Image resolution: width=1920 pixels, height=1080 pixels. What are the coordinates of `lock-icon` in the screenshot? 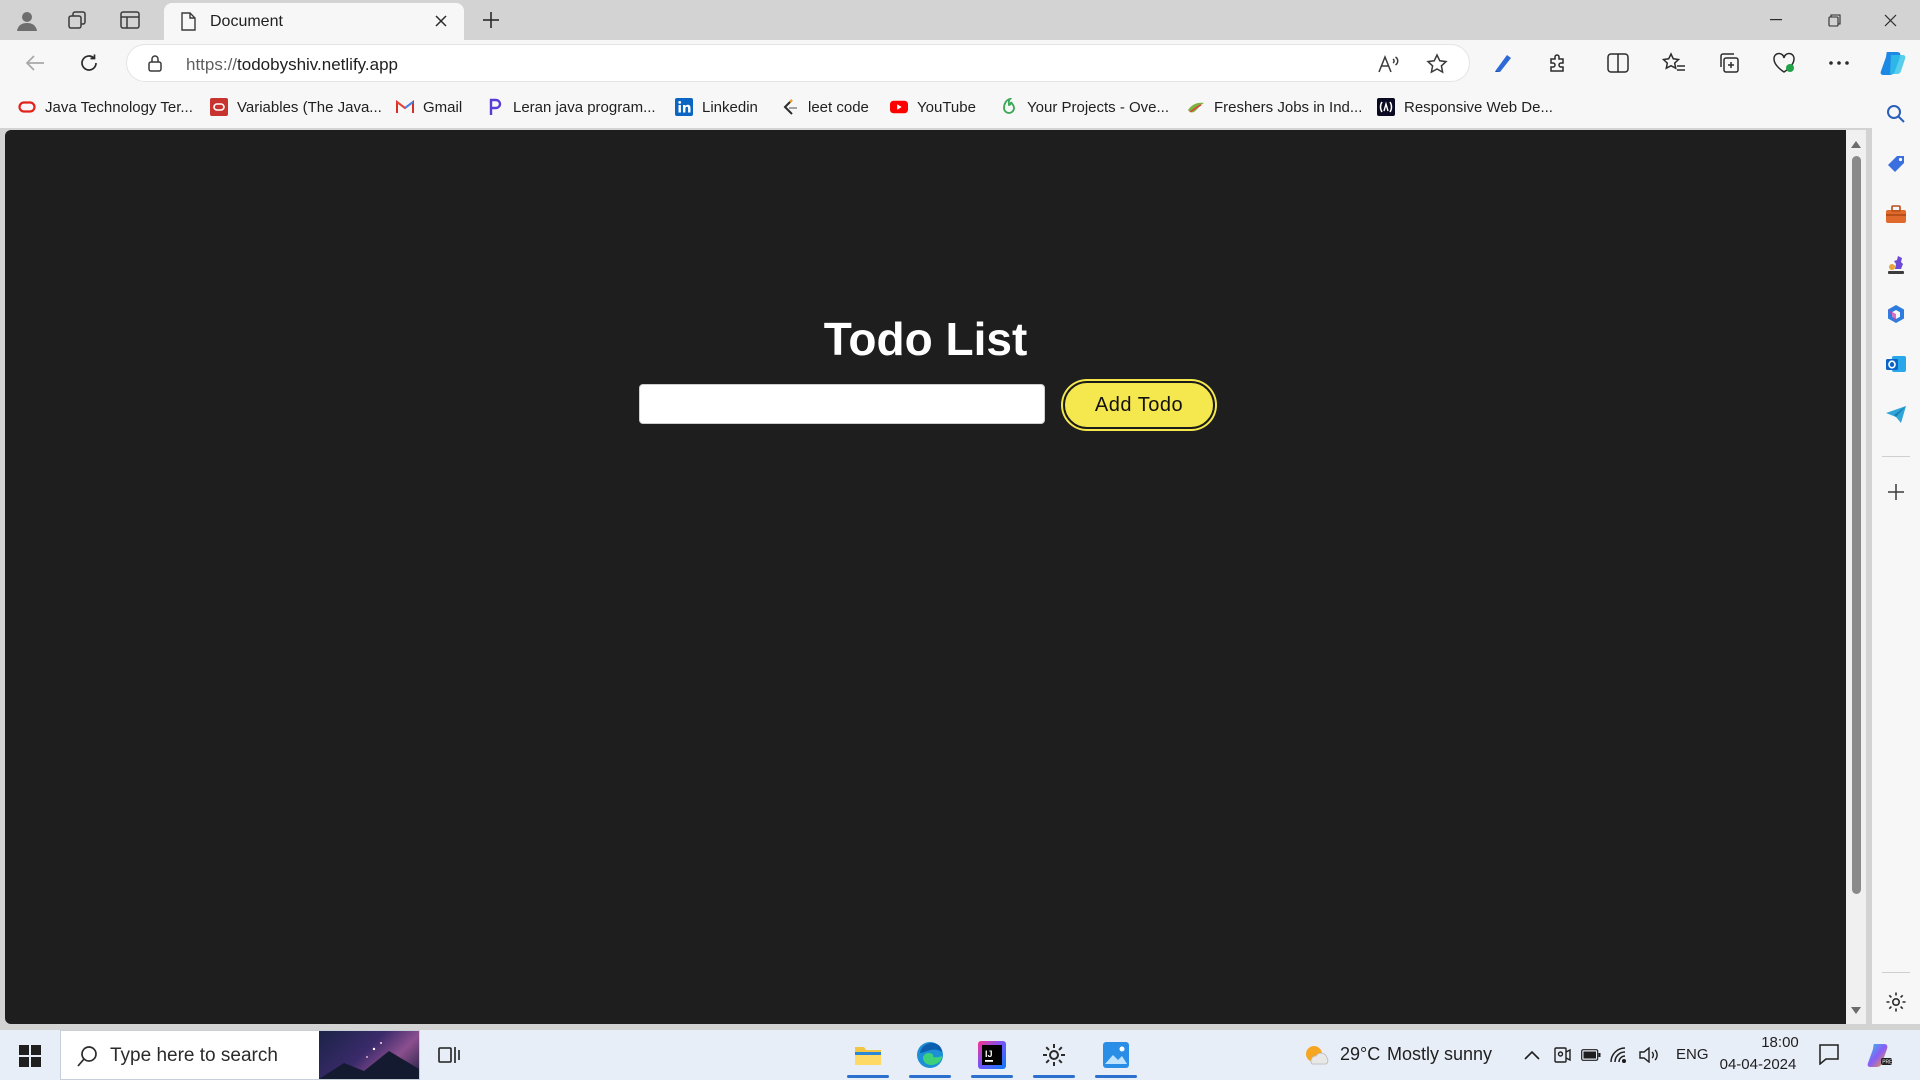 It's located at (155, 65).